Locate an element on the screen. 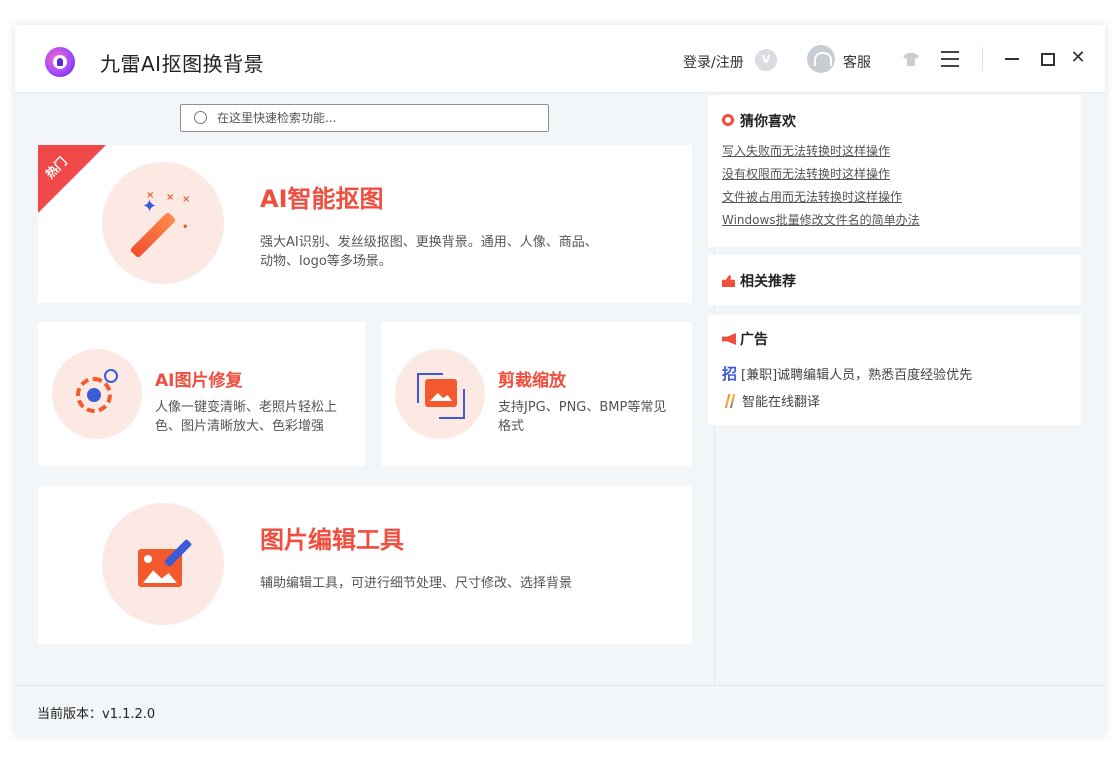  app-logo-icon is located at coordinates (60, 62).